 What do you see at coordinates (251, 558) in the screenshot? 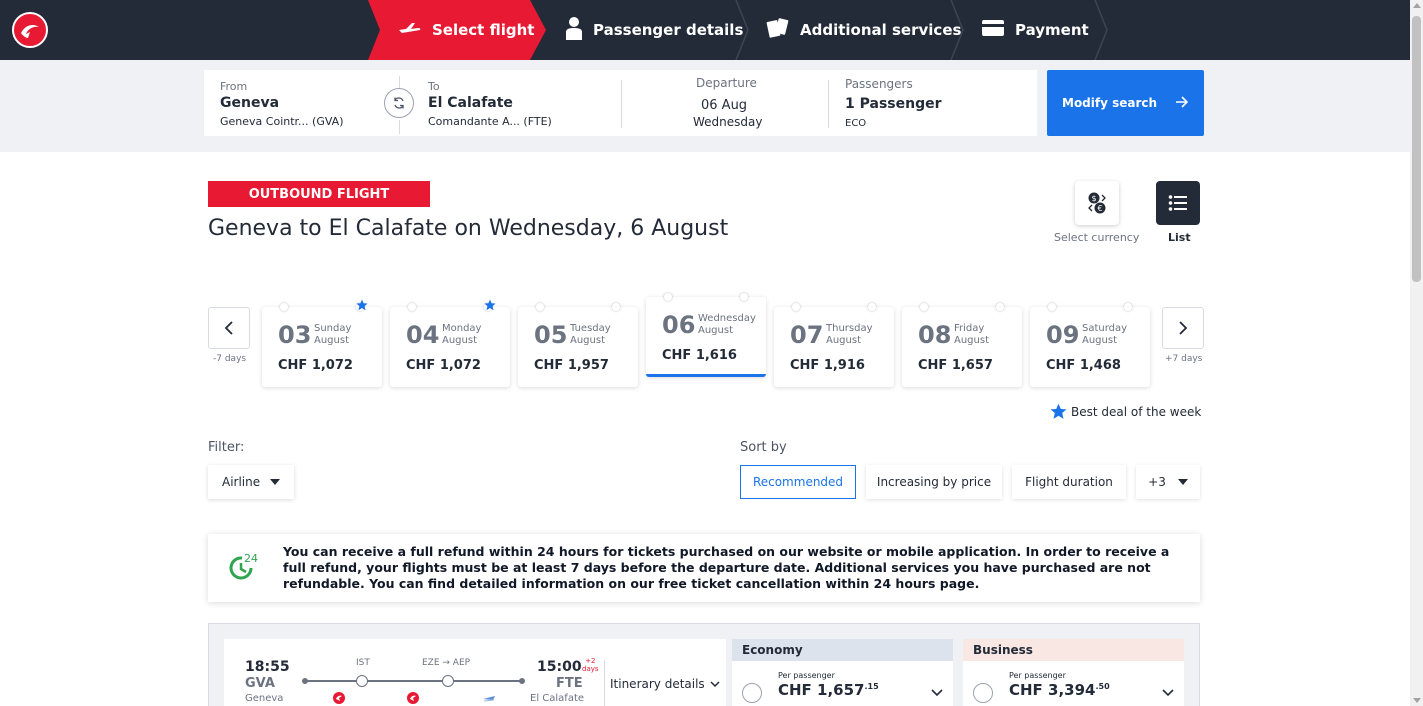
I see `refund-hours: 24` at bounding box center [251, 558].